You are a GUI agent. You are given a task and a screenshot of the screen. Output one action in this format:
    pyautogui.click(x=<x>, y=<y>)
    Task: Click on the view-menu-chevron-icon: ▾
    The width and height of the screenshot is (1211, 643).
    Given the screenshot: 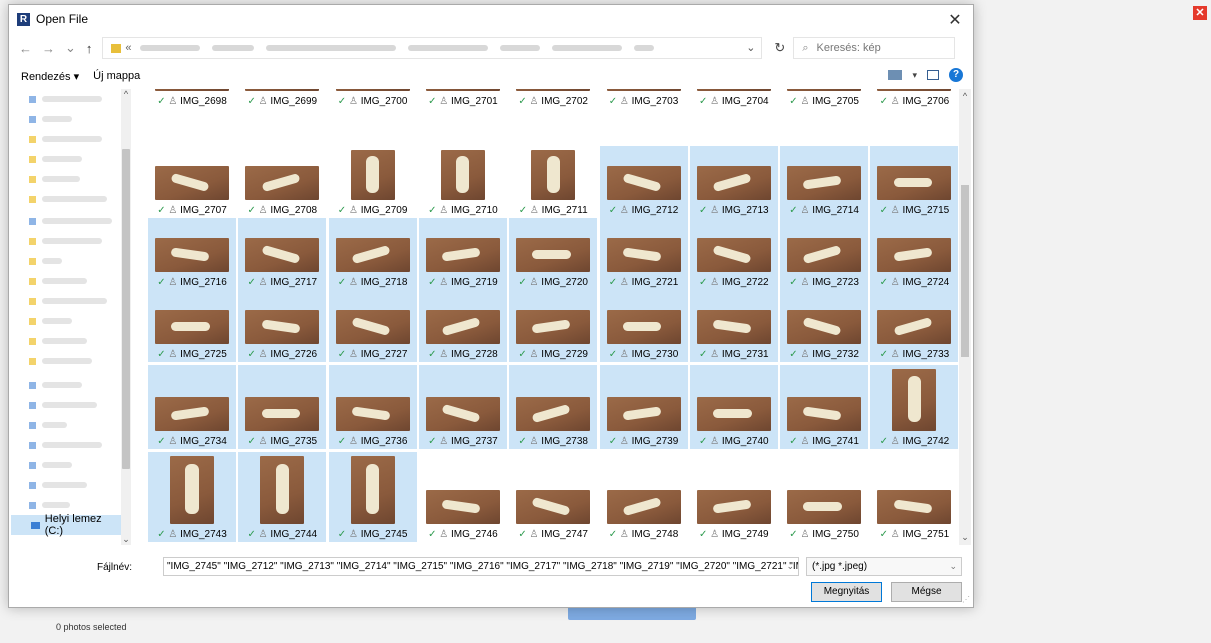 What is the action you would take?
    pyautogui.click(x=914, y=75)
    